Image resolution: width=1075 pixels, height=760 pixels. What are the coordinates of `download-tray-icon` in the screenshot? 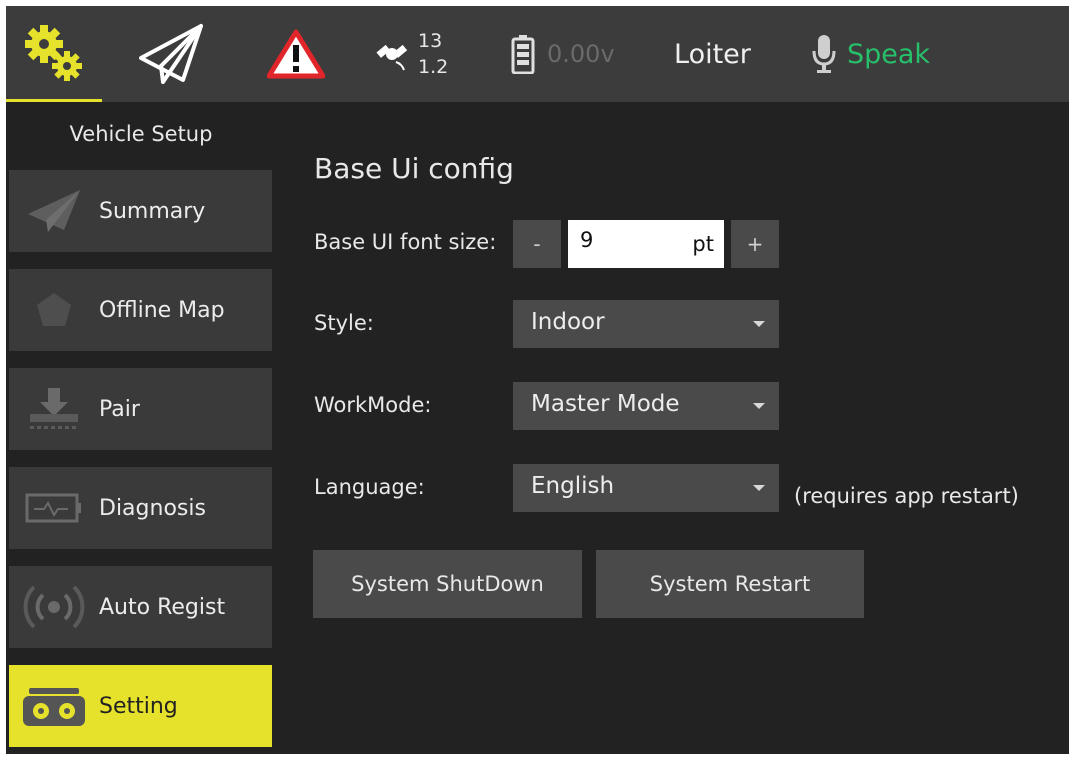 It's located at (54, 409).